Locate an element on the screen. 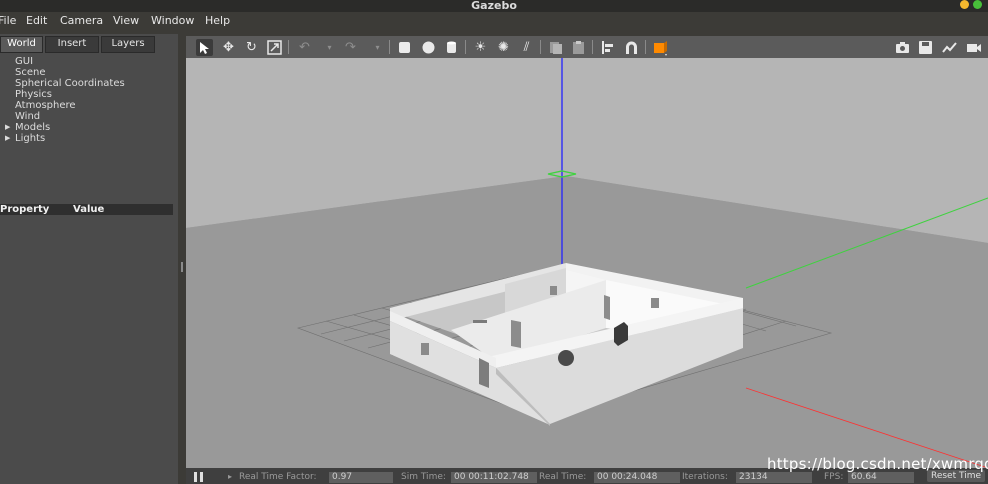 This screenshot has width=988, height=484. snap-icon is located at coordinates (631, 47).